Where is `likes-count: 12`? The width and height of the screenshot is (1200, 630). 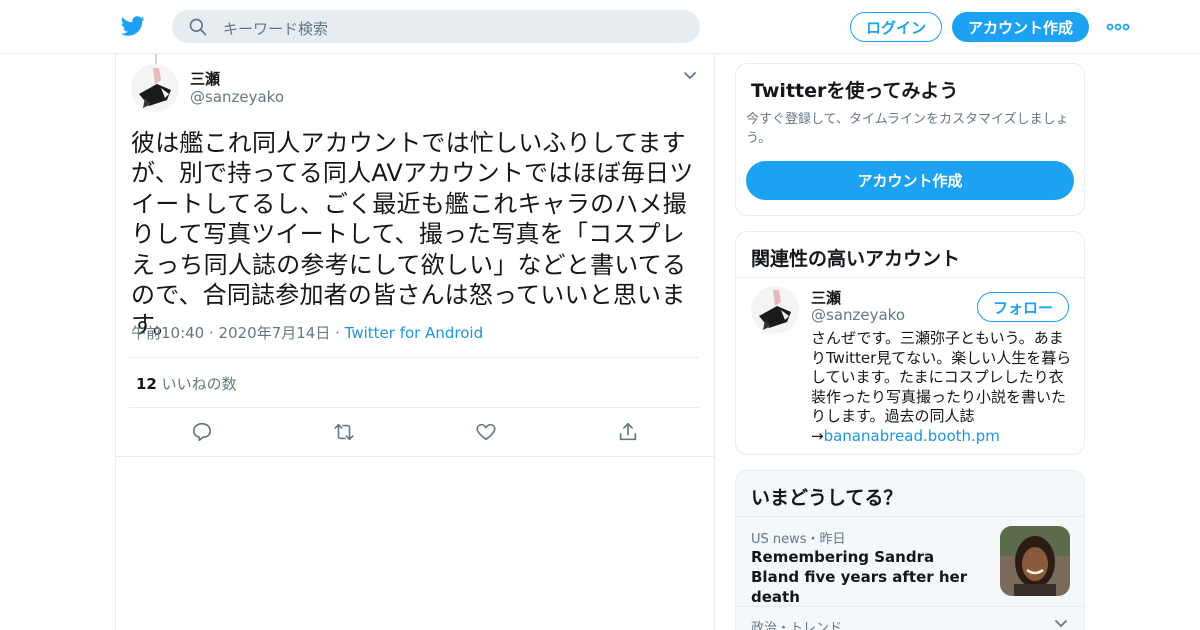
likes-count: 12 is located at coordinates (146, 384).